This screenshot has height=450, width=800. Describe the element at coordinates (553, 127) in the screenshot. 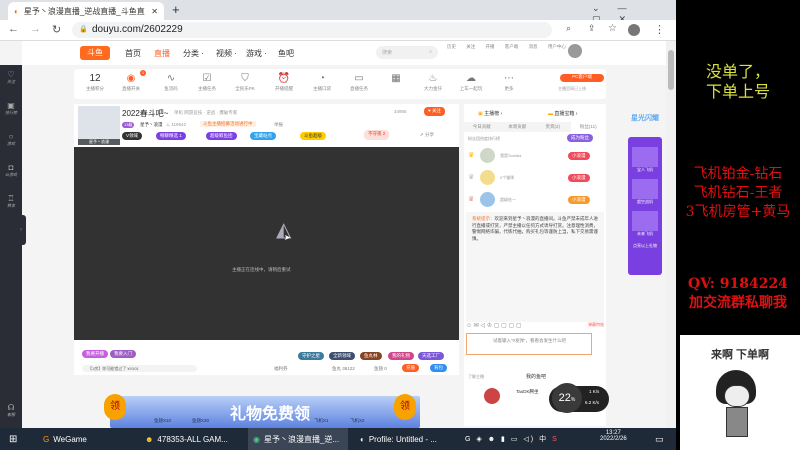

I see `tab-vip: 贵宾(2)` at that location.